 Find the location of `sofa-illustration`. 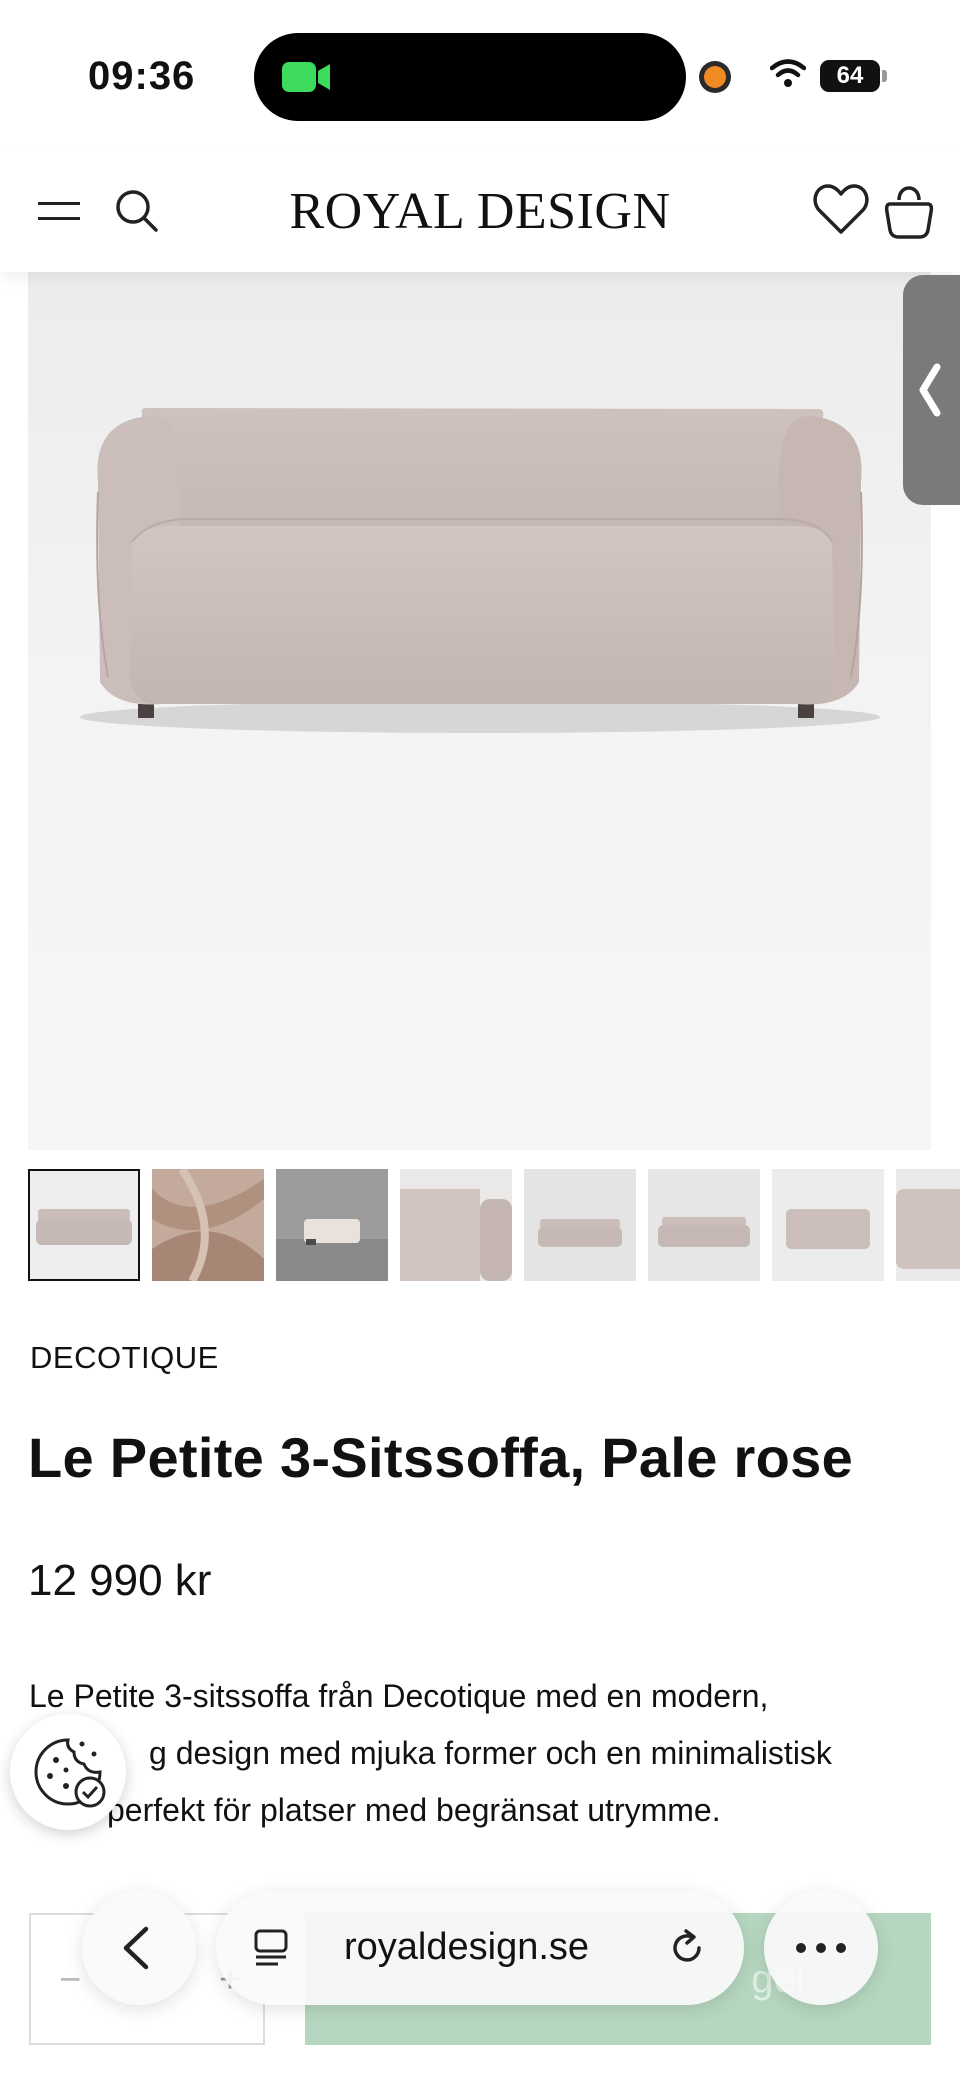

sofa-illustration is located at coordinates (480, 570).